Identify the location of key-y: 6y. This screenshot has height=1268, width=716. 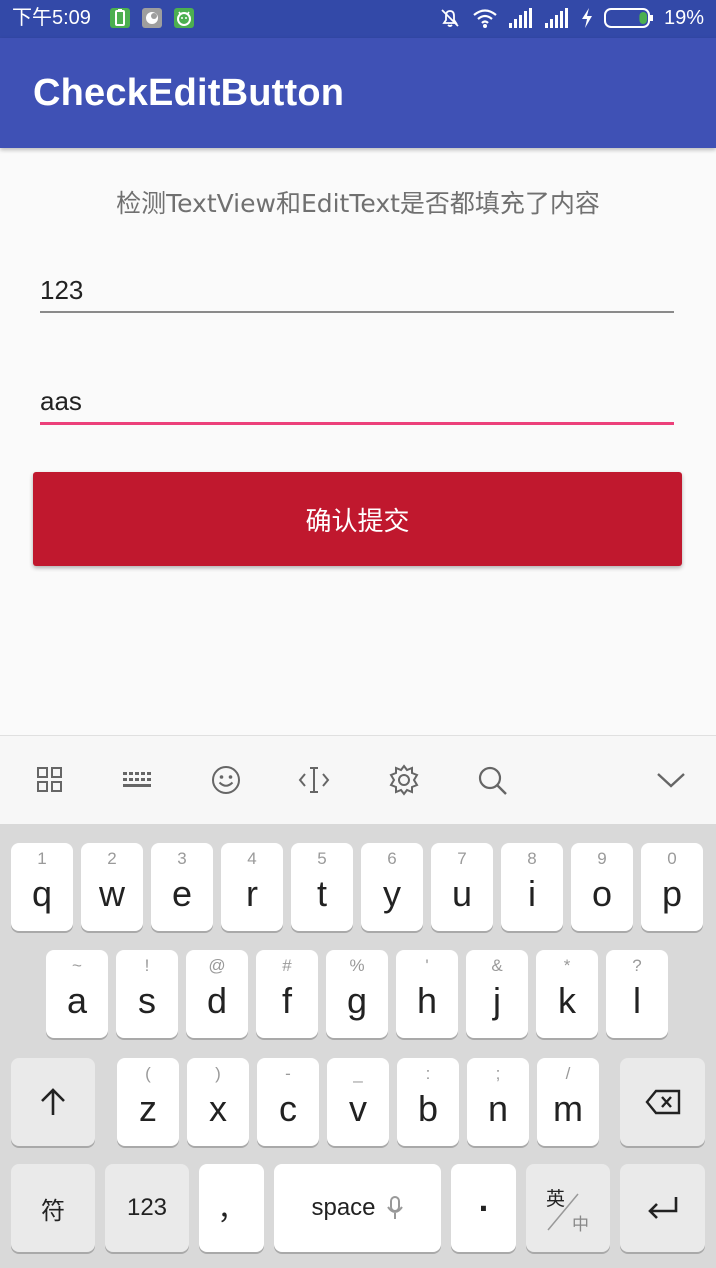
(392, 887).